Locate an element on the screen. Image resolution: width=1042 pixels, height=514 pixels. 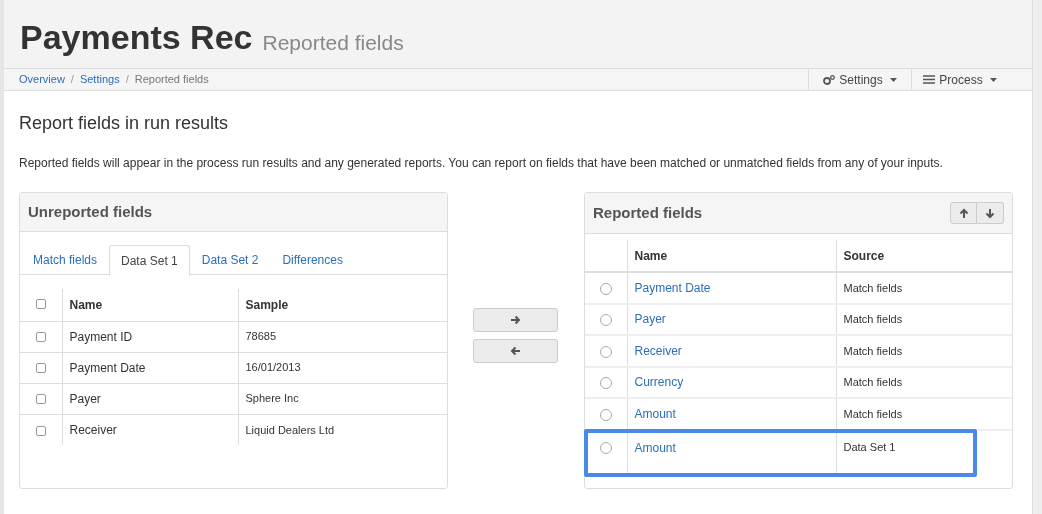
field-link: Currency is located at coordinates (731, 382).